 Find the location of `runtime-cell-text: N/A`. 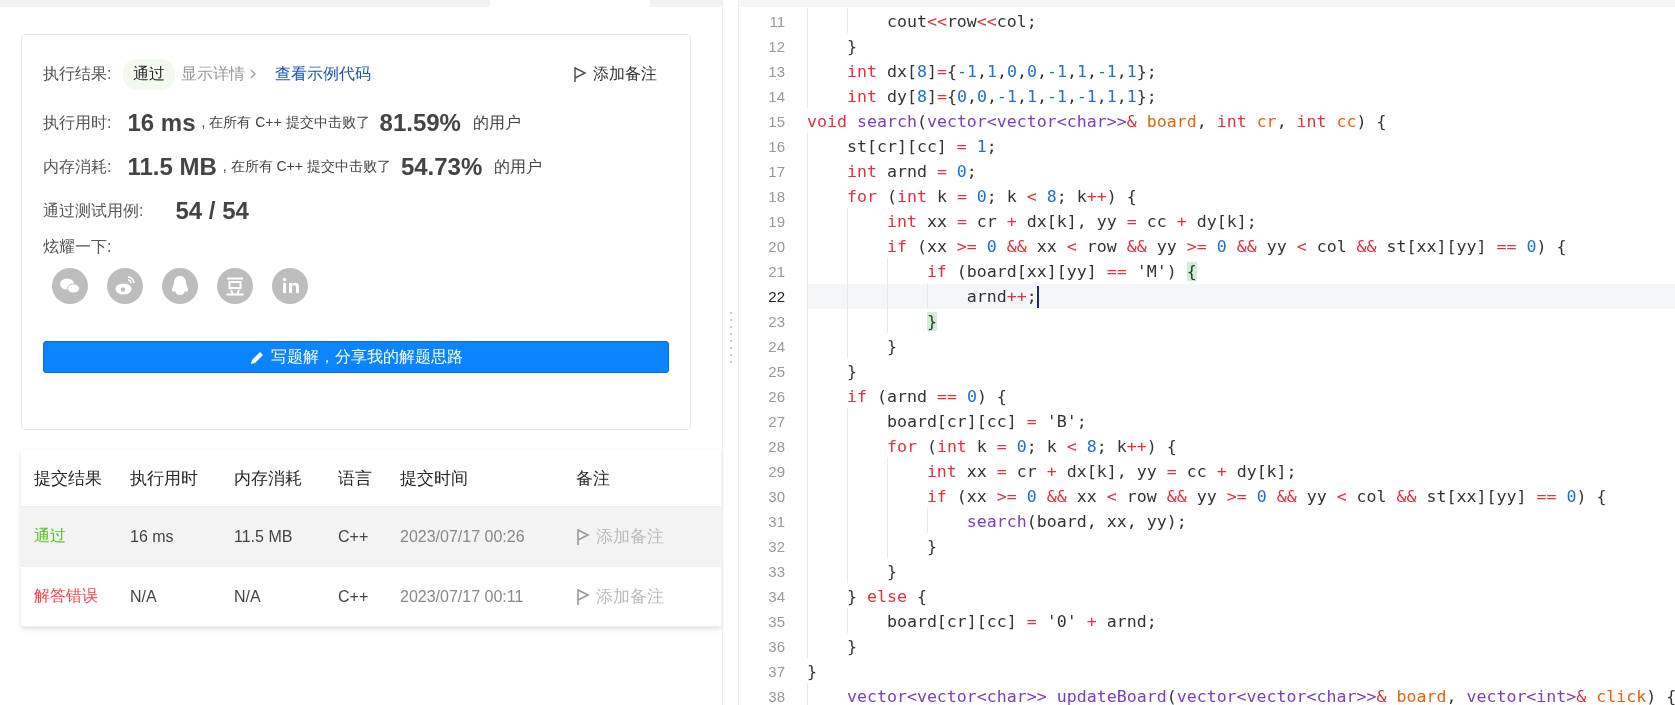

runtime-cell-text: N/A is located at coordinates (144, 596).